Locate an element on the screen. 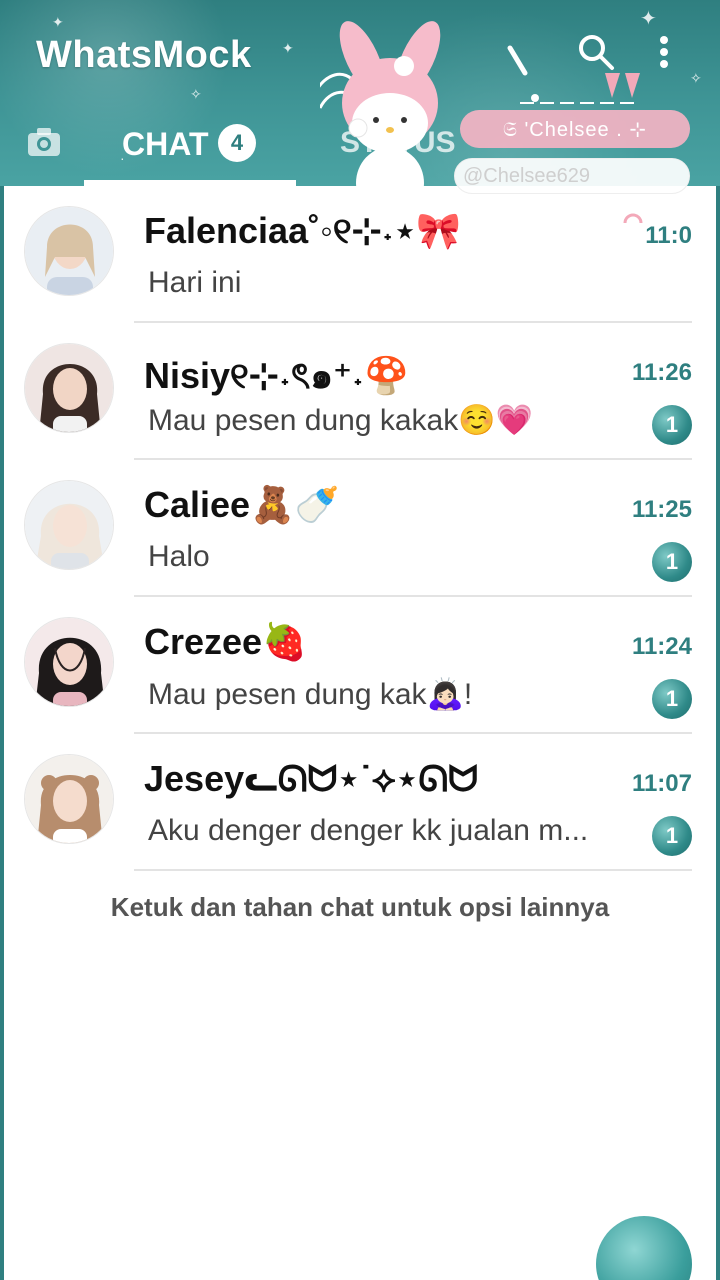 This screenshot has width=720, height=1280. tab-status: STATUS is located at coordinates (398, 143).